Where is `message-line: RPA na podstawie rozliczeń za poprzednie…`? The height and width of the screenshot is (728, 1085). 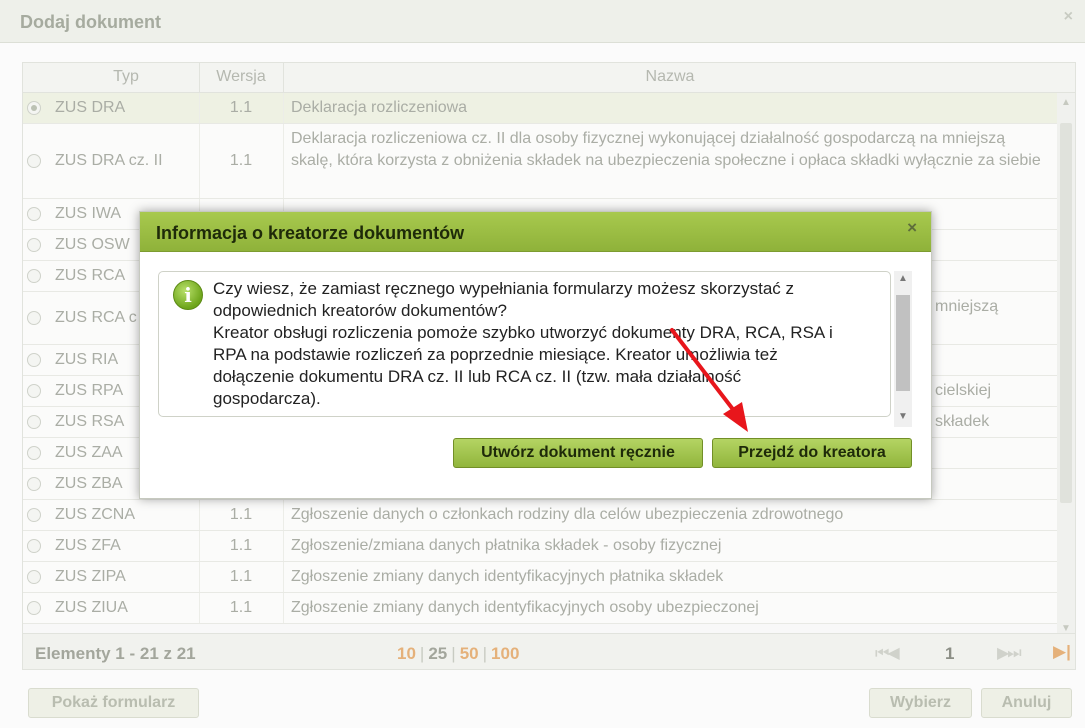 message-line: RPA na podstawie rozliczeń za poprzednie… is located at coordinates (495, 354).